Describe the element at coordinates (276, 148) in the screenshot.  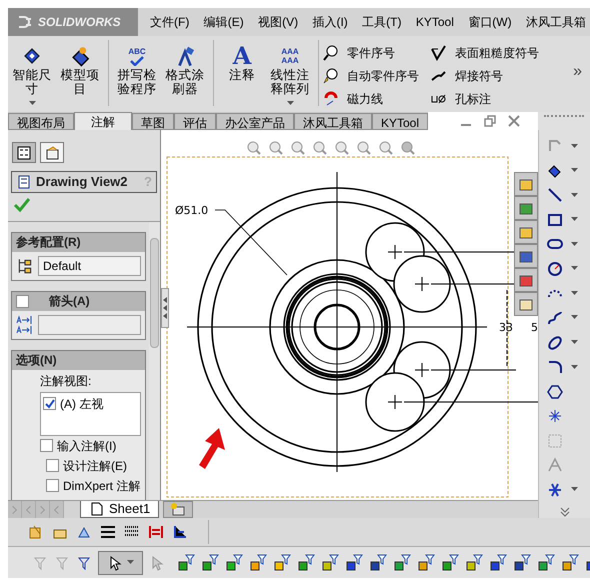
I see `zoom-area-icon` at that location.